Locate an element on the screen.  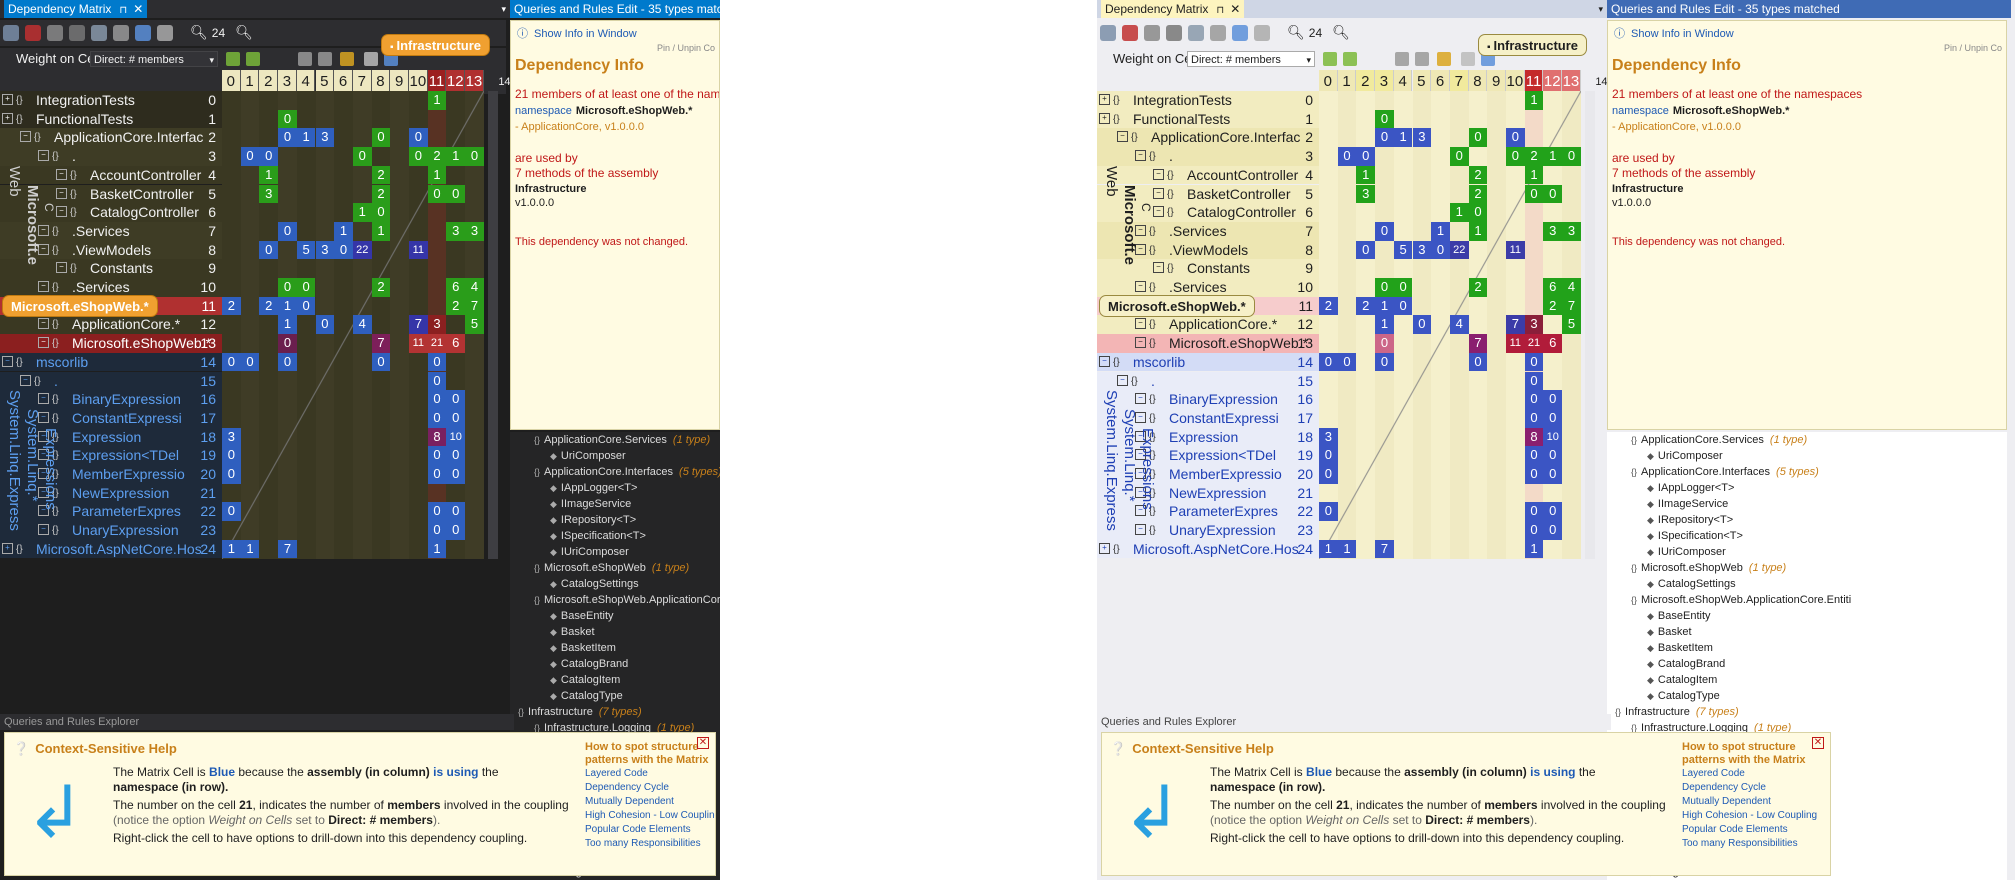
tree-item: ◆ IImageService is located at coordinates (1687, 504).